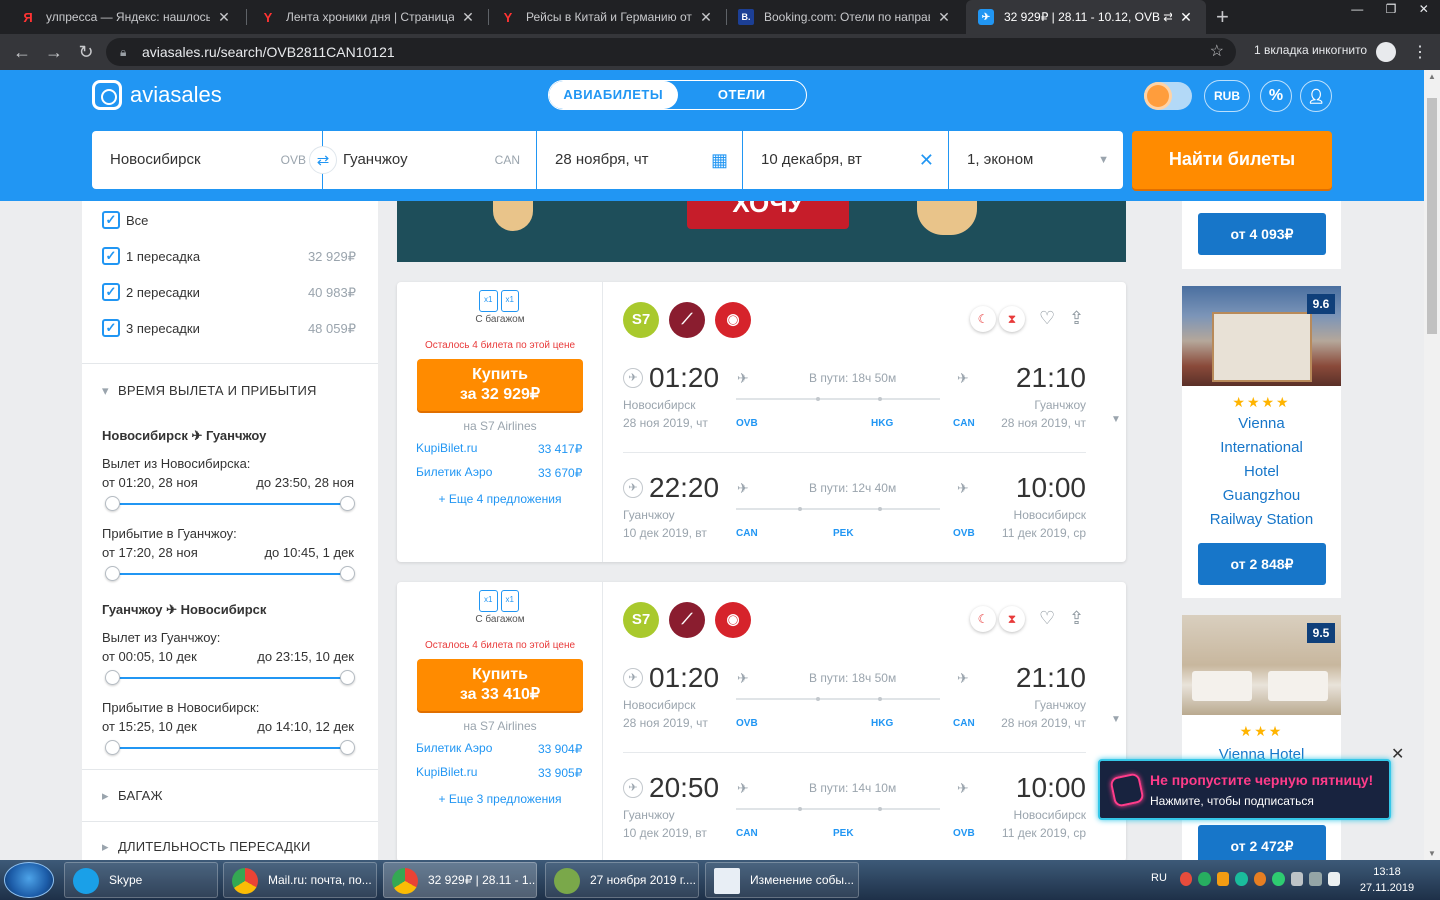  I want to click on close-toast-icon: ✕, so click(1397, 754).